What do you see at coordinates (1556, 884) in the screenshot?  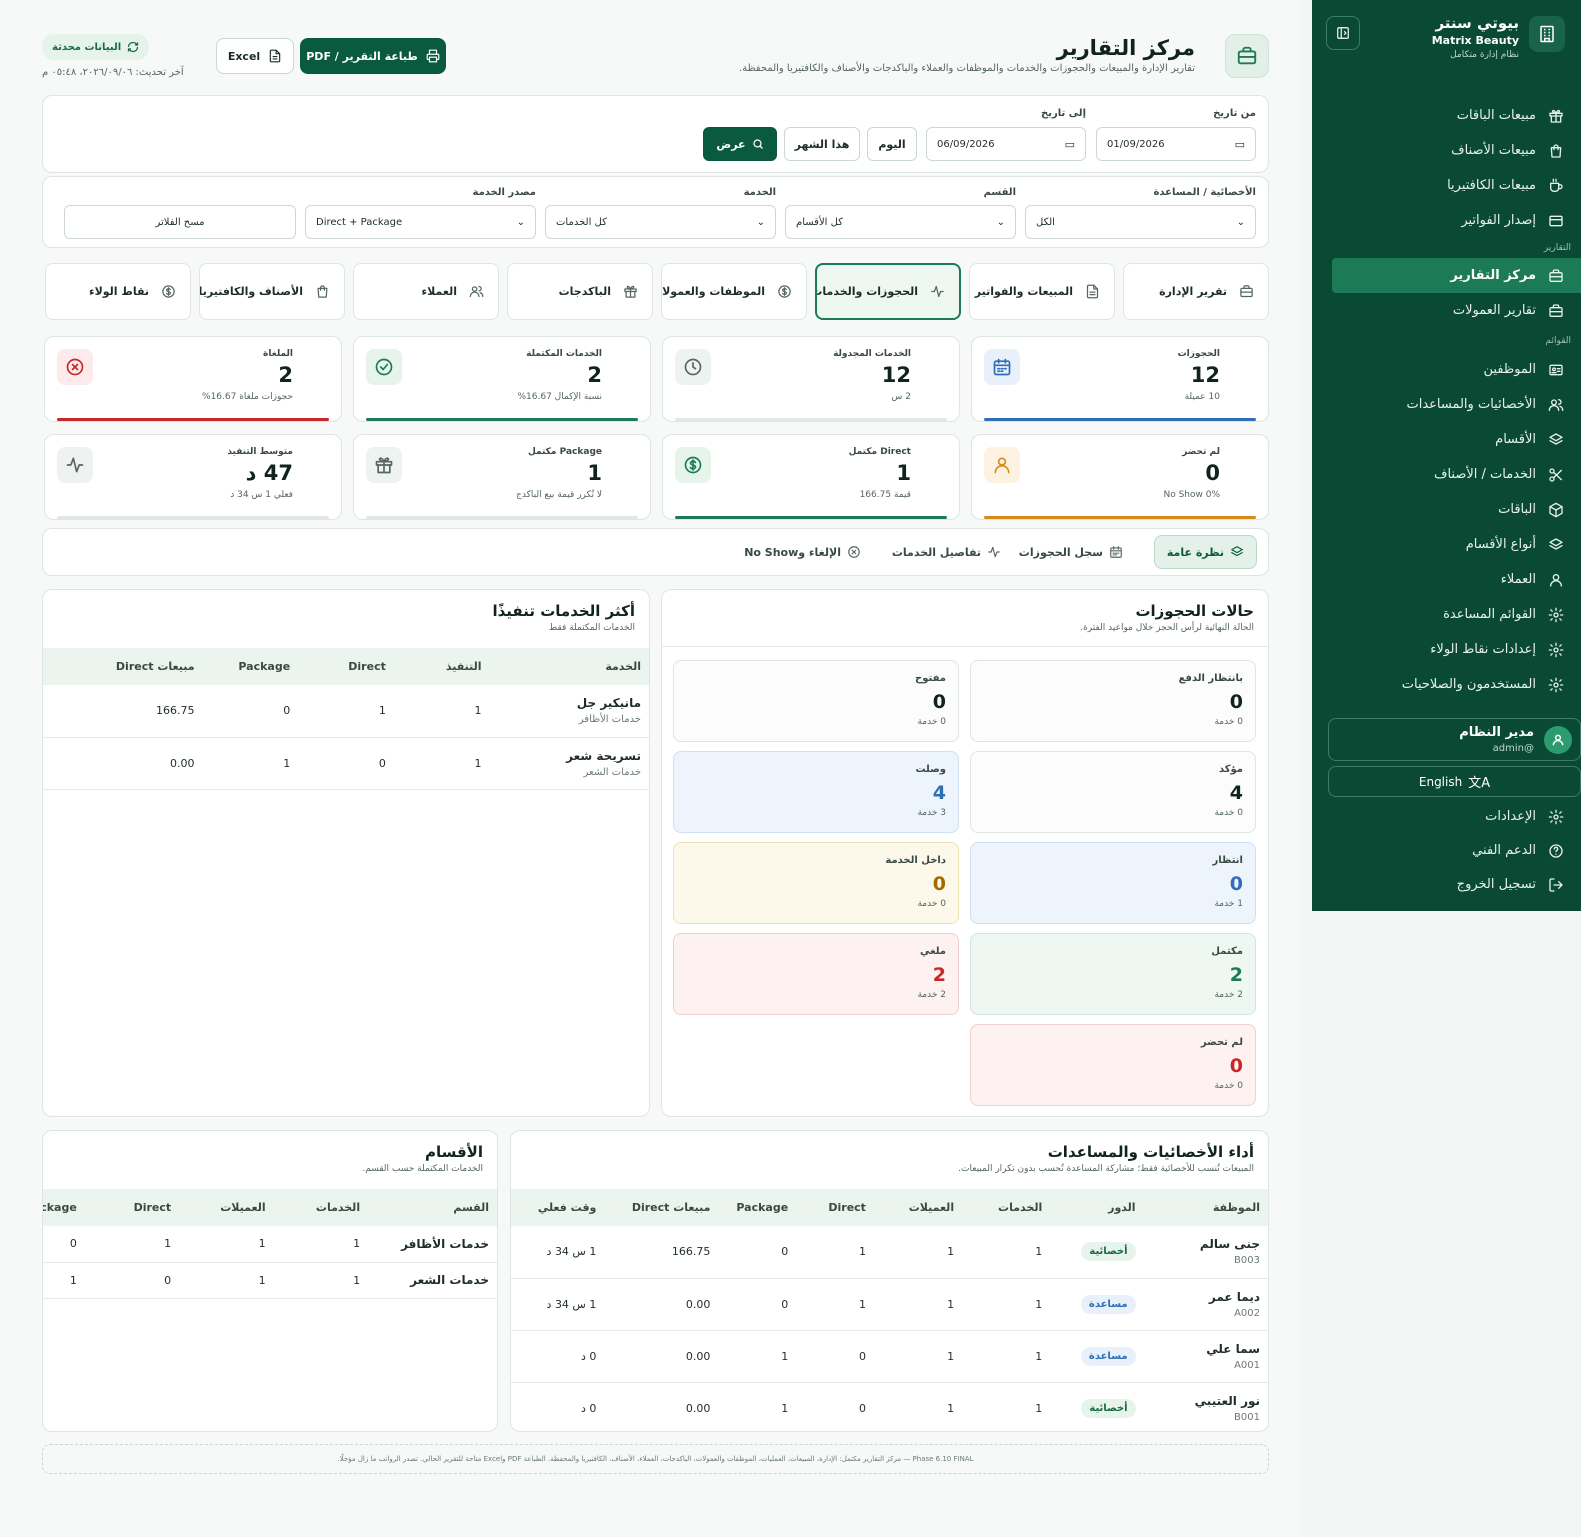 I see `logout-icon` at bounding box center [1556, 884].